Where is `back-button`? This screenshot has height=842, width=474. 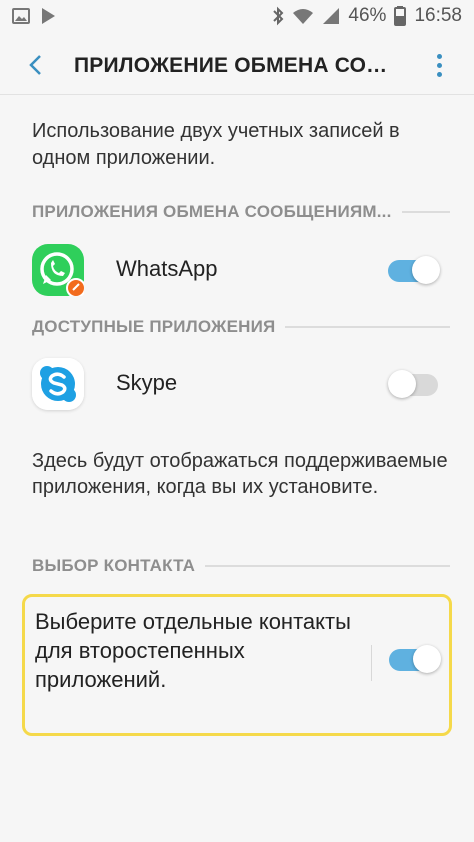
back-button is located at coordinates (35, 65).